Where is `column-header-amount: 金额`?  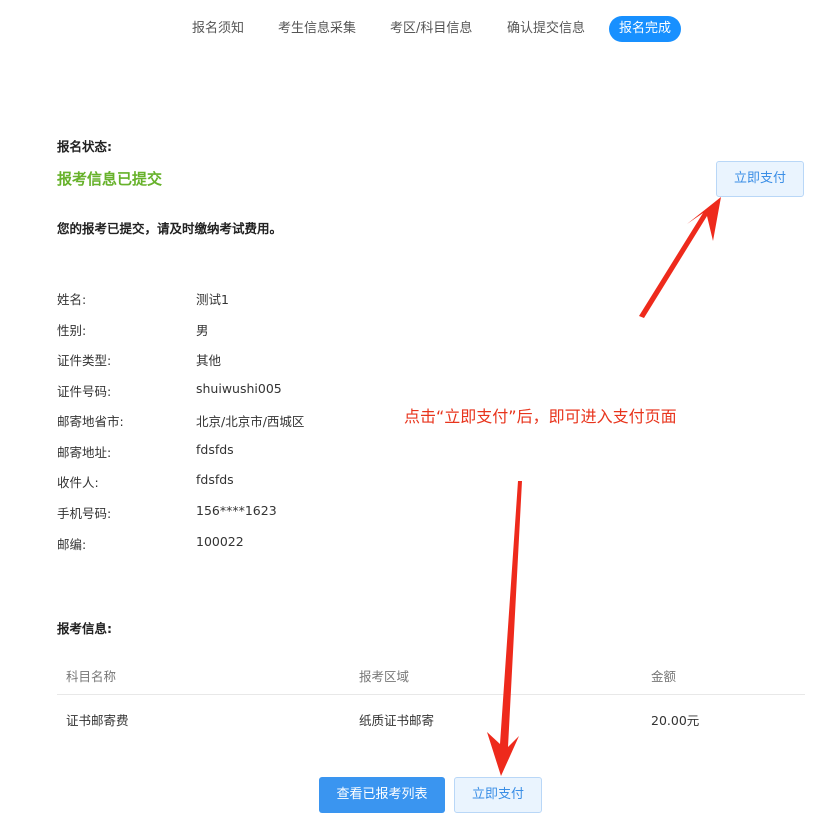
column-header-amount: 金额 is located at coordinates (664, 676).